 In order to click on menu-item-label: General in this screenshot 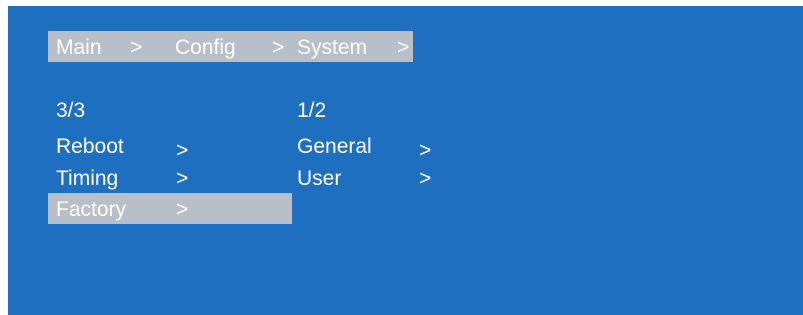, I will do `click(334, 146)`.